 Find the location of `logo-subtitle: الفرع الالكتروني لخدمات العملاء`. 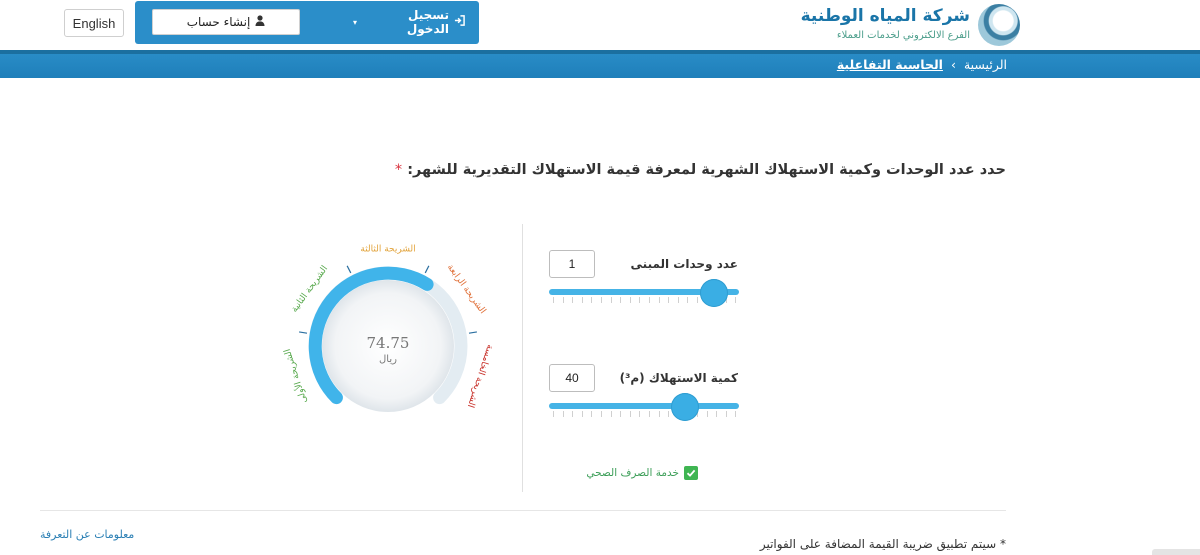

logo-subtitle: الفرع الالكتروني لخدمات العملاء is located at coordinates (903, 35).